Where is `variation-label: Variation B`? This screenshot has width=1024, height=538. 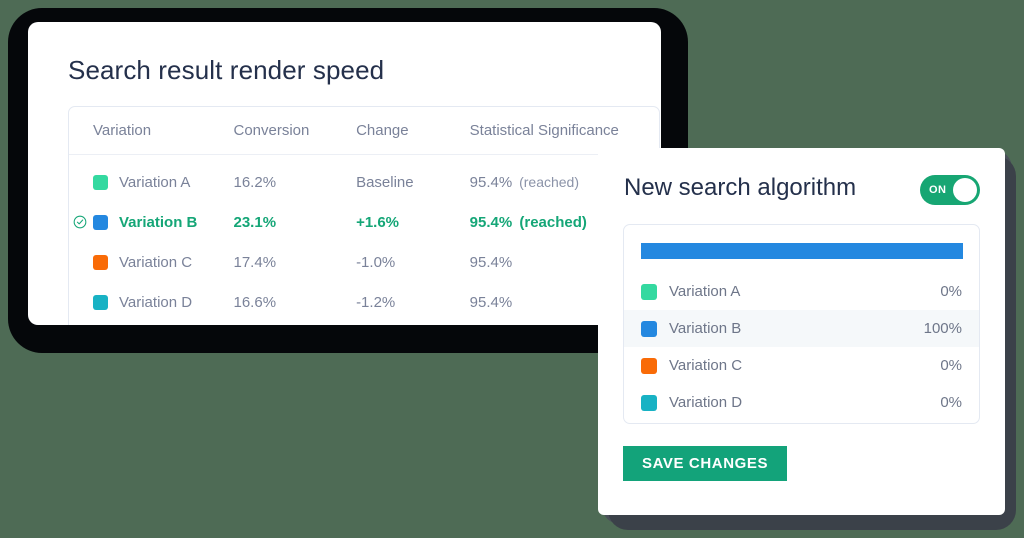
variation-label: Variation B is located at coordinates (158, 222).